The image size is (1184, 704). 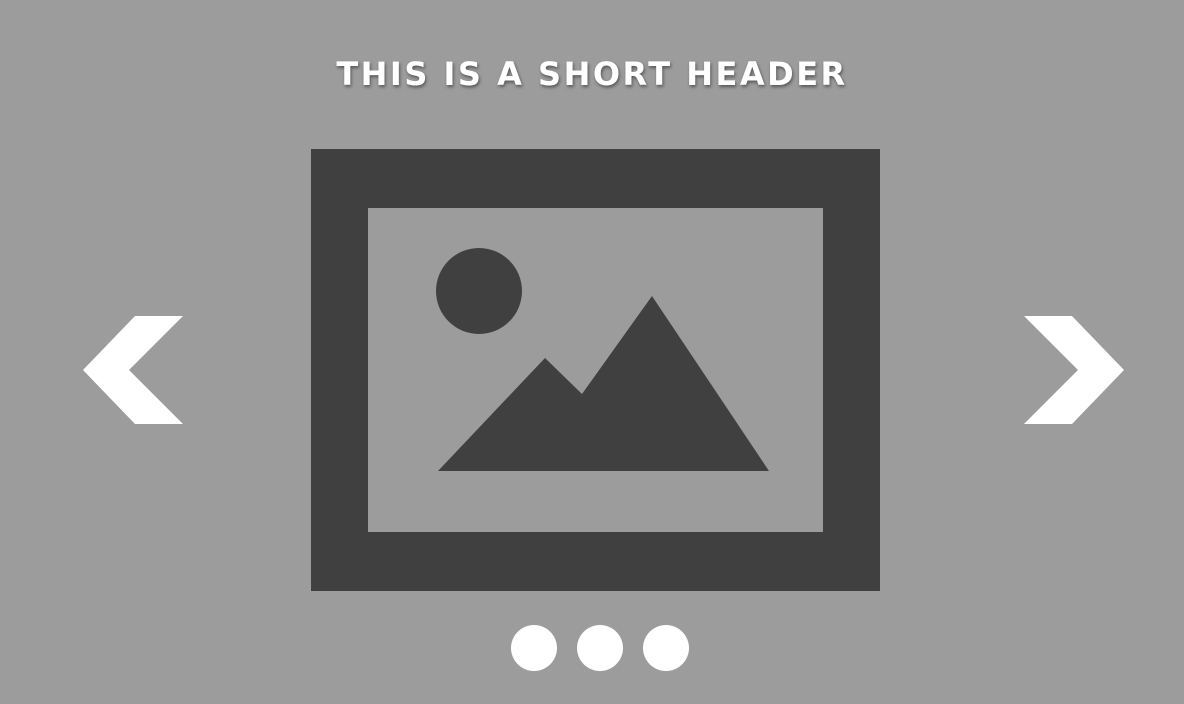 I want to click on chevron-right-icon, so click(x=1074, y=370).